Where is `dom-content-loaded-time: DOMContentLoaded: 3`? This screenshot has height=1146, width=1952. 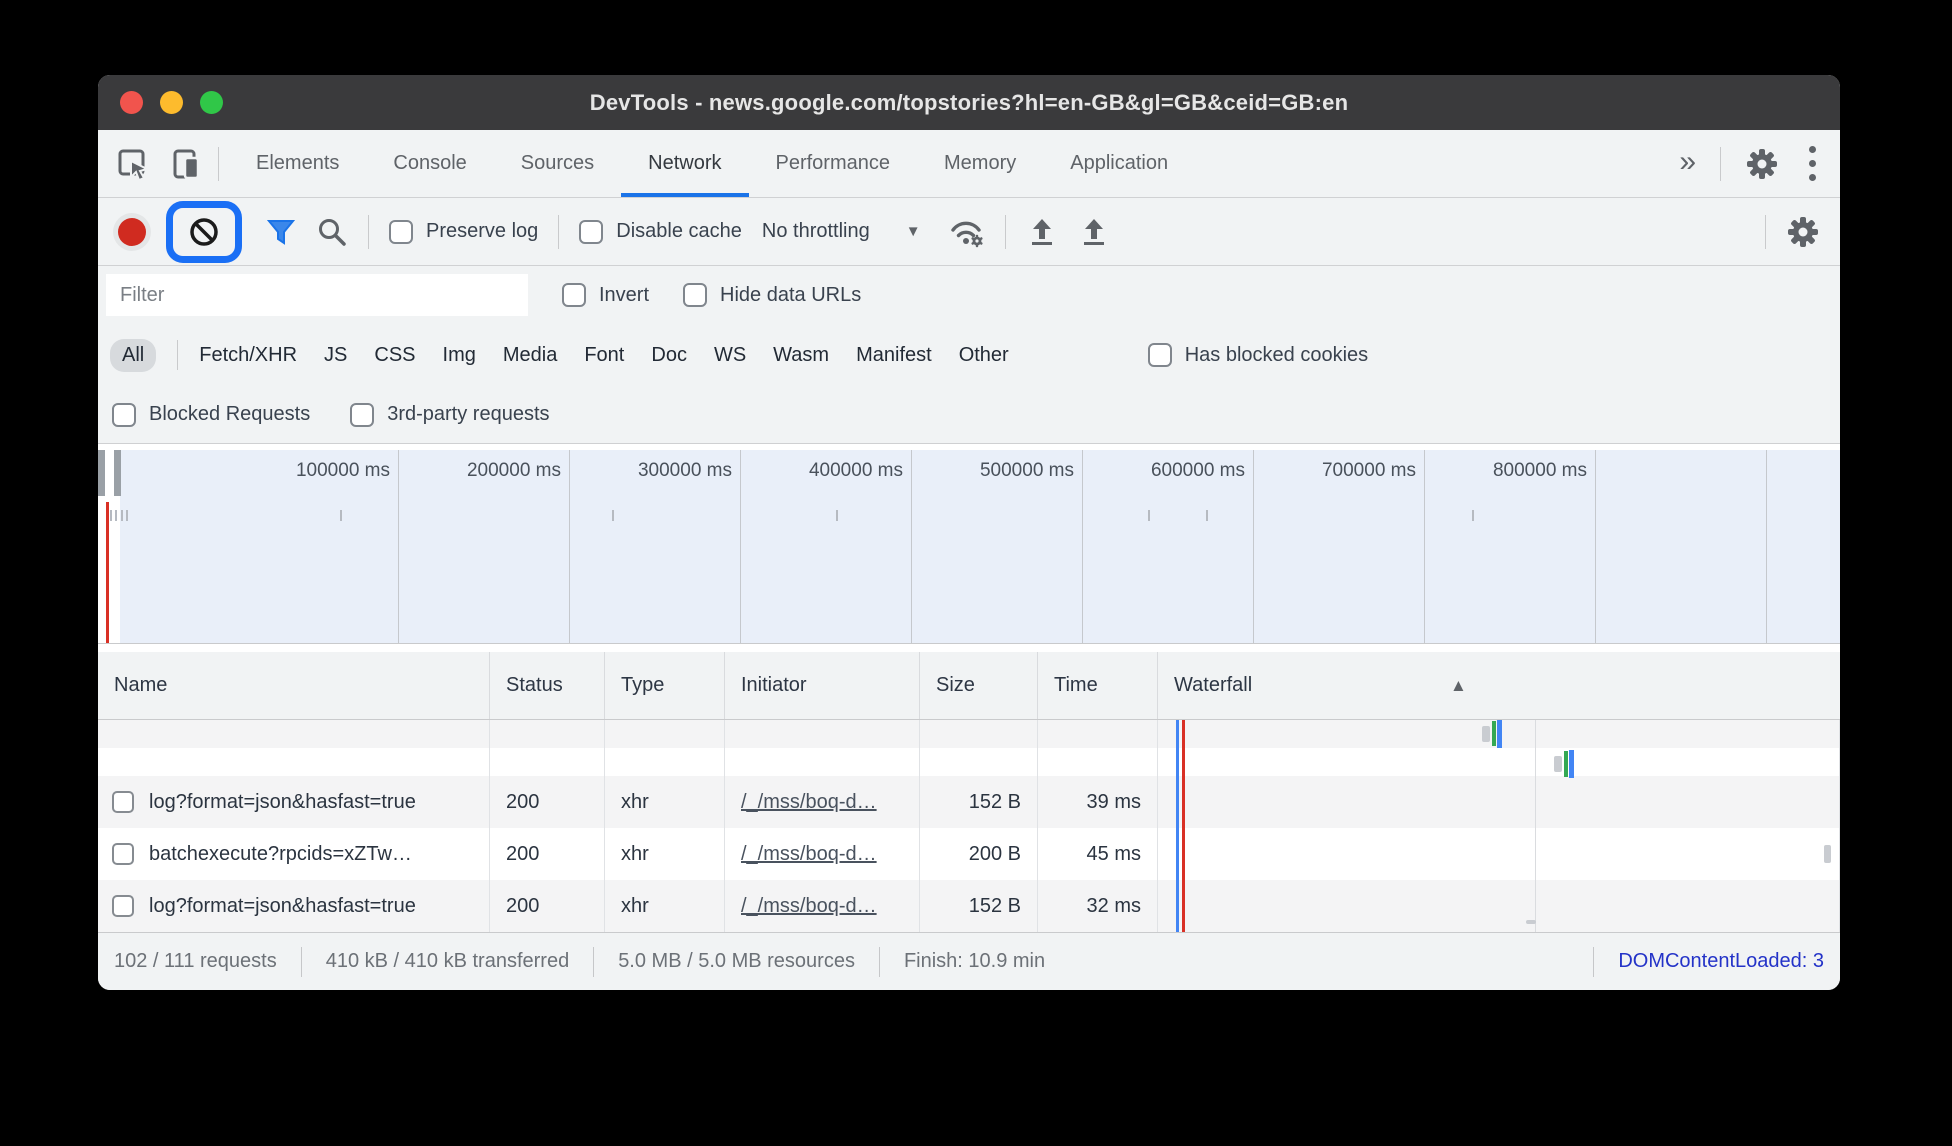
dom-content-loaded-time: DOMContentLoaded: 3 is located at coordinates (1721, 961).